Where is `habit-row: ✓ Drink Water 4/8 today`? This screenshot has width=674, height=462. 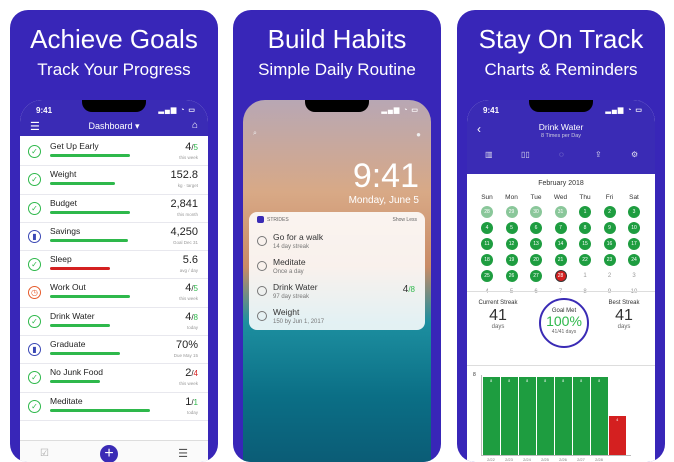 habit-row: ✓ Drink Water 4/8 today is located at coordinates (114, 322).